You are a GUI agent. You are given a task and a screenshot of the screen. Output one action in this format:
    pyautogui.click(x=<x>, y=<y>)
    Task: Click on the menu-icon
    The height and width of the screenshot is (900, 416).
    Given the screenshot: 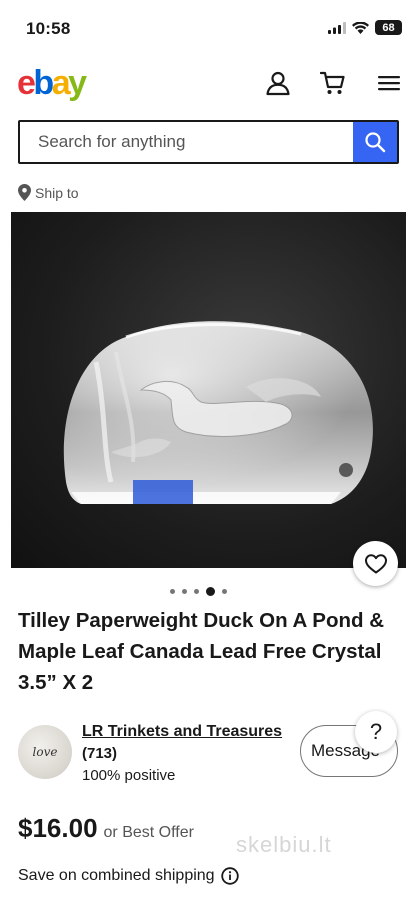 What is the action you would take?
    pyautogui.click(x=389, y=83)
    